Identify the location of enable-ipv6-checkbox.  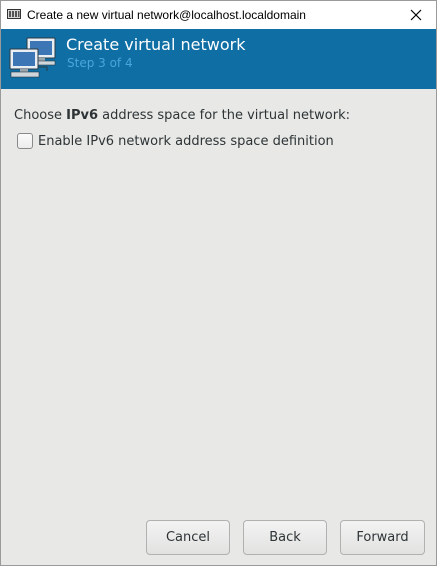
(25, 141).